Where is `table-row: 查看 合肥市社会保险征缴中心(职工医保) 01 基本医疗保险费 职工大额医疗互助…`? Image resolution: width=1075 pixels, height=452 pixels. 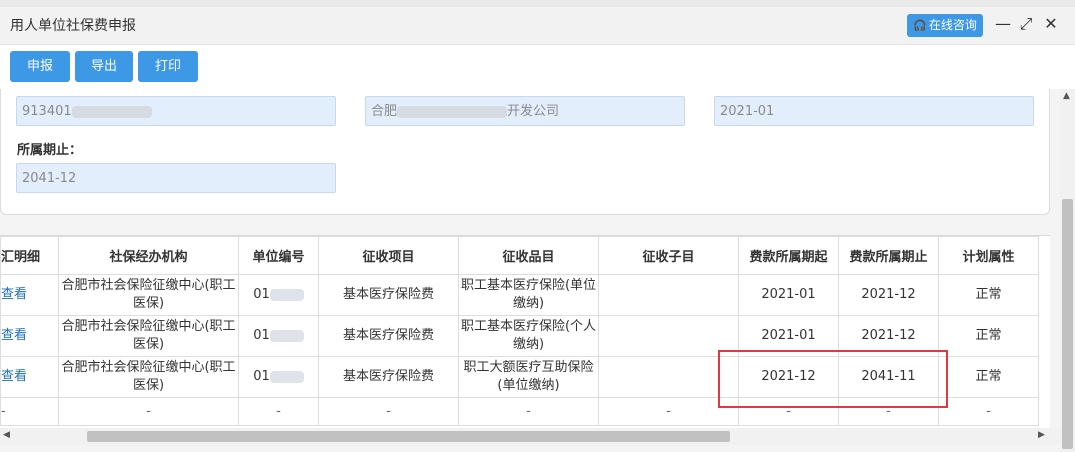
table-row: 查看 合肥市社会保险征缴中心(职工医保) 01 基本医疗保险费 职工大额医疗互助… is located at coordinates (519, 377).